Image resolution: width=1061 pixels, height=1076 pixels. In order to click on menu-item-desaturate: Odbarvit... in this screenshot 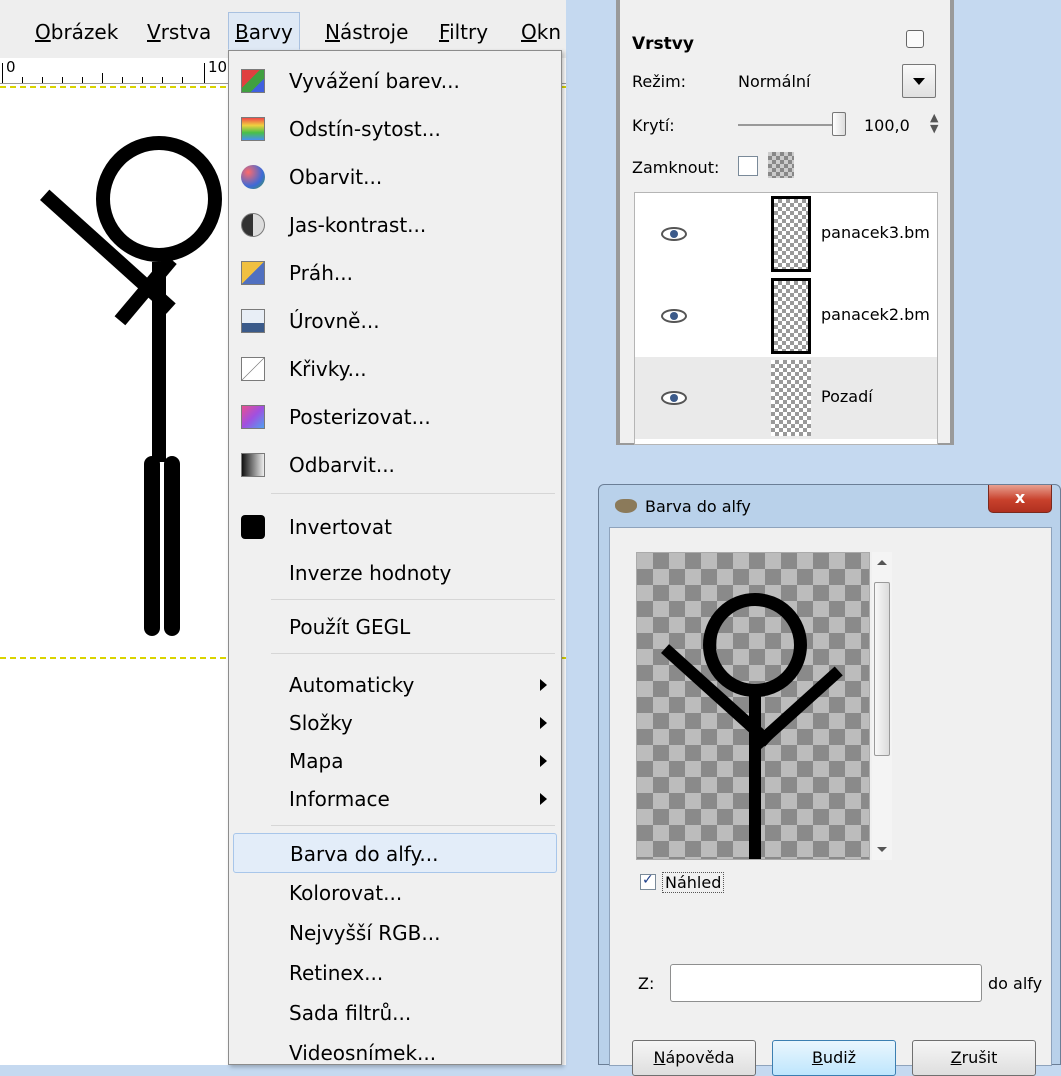, I will do `click(395, 465)`.